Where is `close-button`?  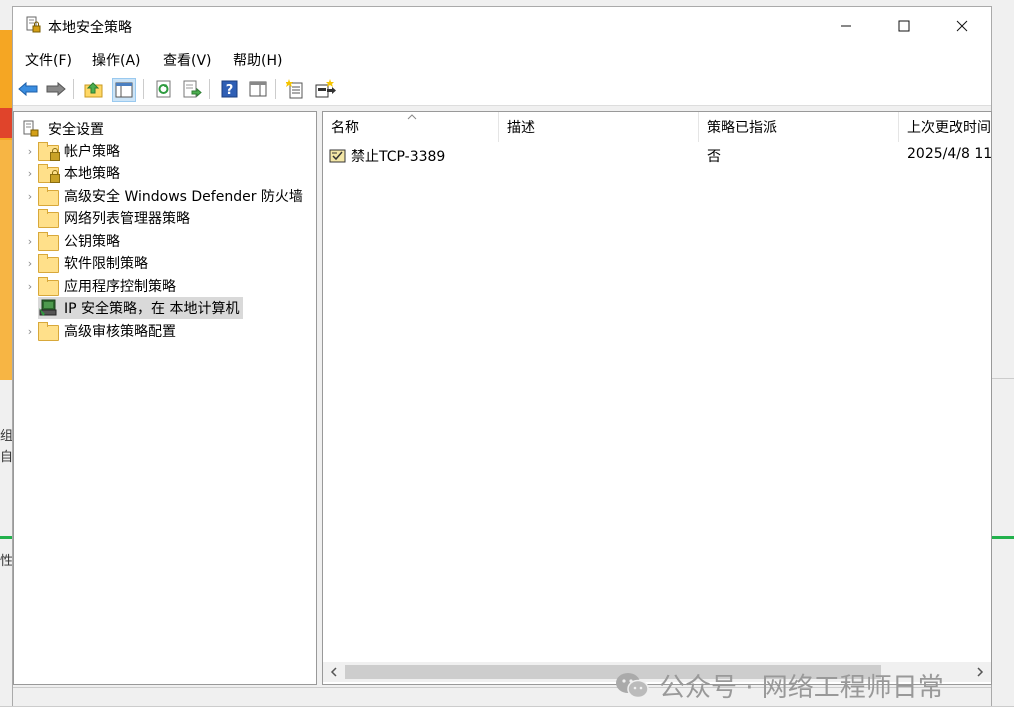 close-button is located at coordinates (962, 26).